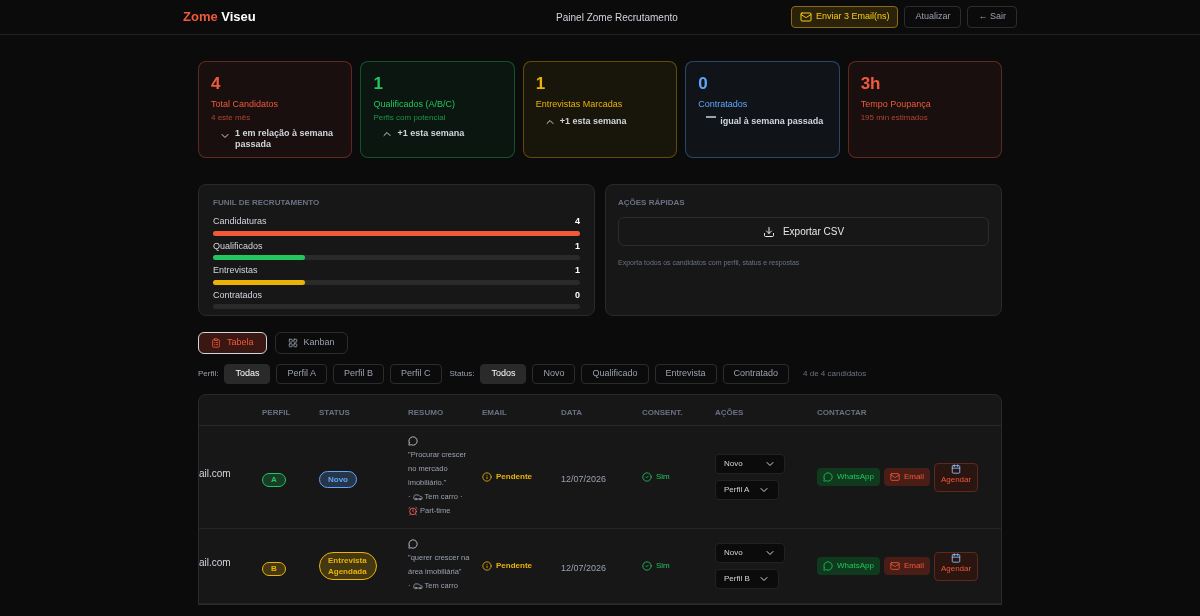 This screenshot has height=616, width=1200. What do you see at coordinates (703, 84) in the screenshot?
I see `stat-value: 0` at bounding box center [703, 84].